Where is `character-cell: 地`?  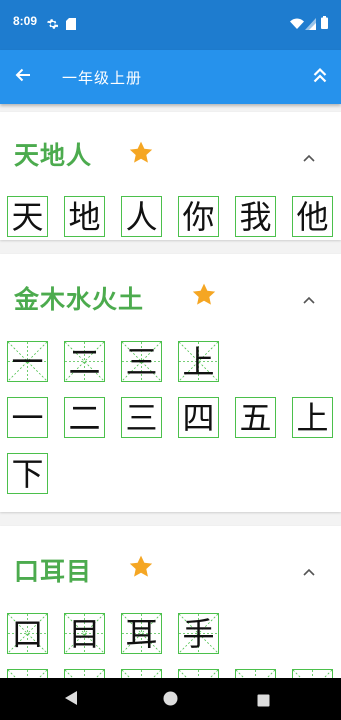
character-cell: 地 is located at coordinates (84, 216).